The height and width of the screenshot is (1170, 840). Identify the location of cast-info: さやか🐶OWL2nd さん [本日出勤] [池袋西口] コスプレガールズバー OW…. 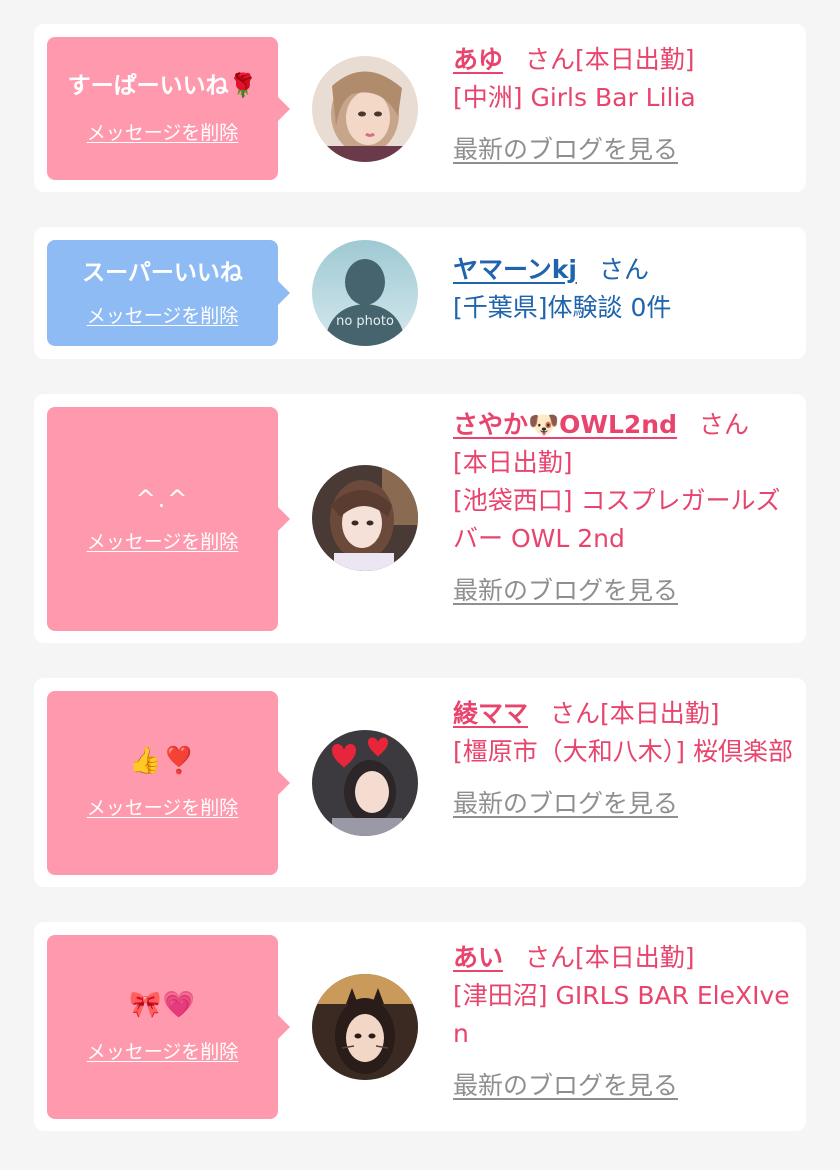
(625, 508).